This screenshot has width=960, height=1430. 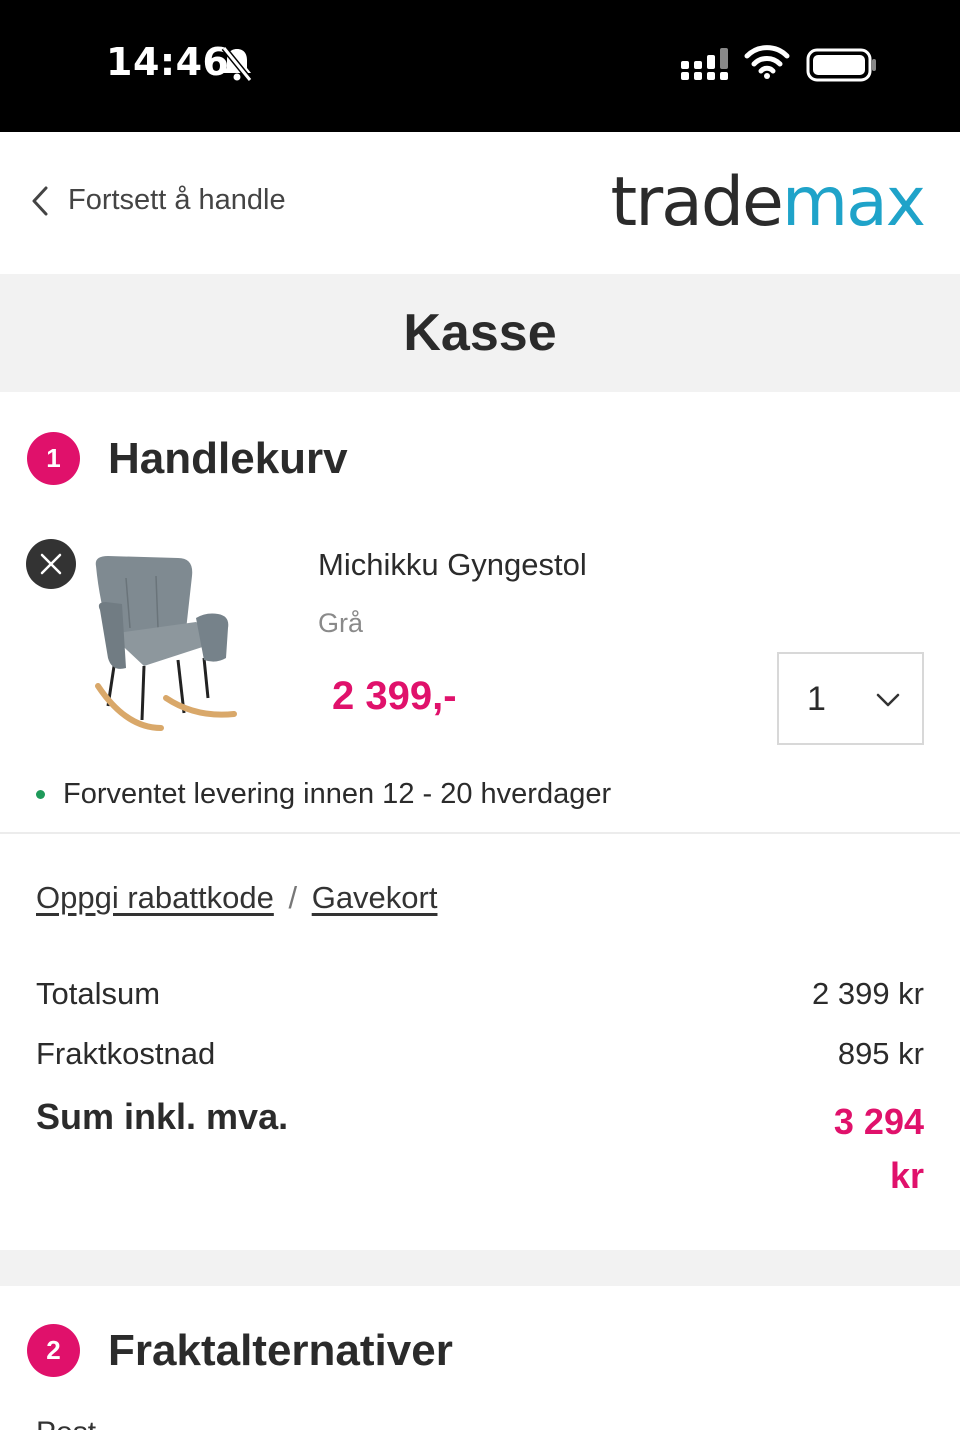 I want to click on divider, so click(x=480, y=833).